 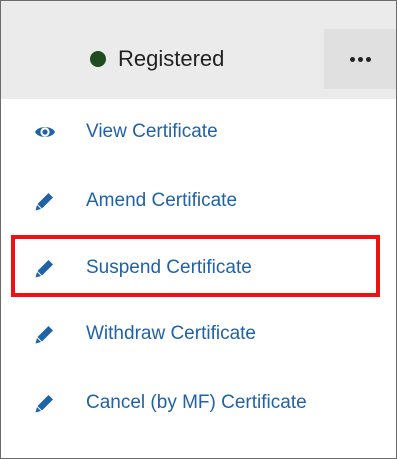 I want to click on menu-item-withdraw-certificate: Withdraw Certificate, so click(x=198, y=334).